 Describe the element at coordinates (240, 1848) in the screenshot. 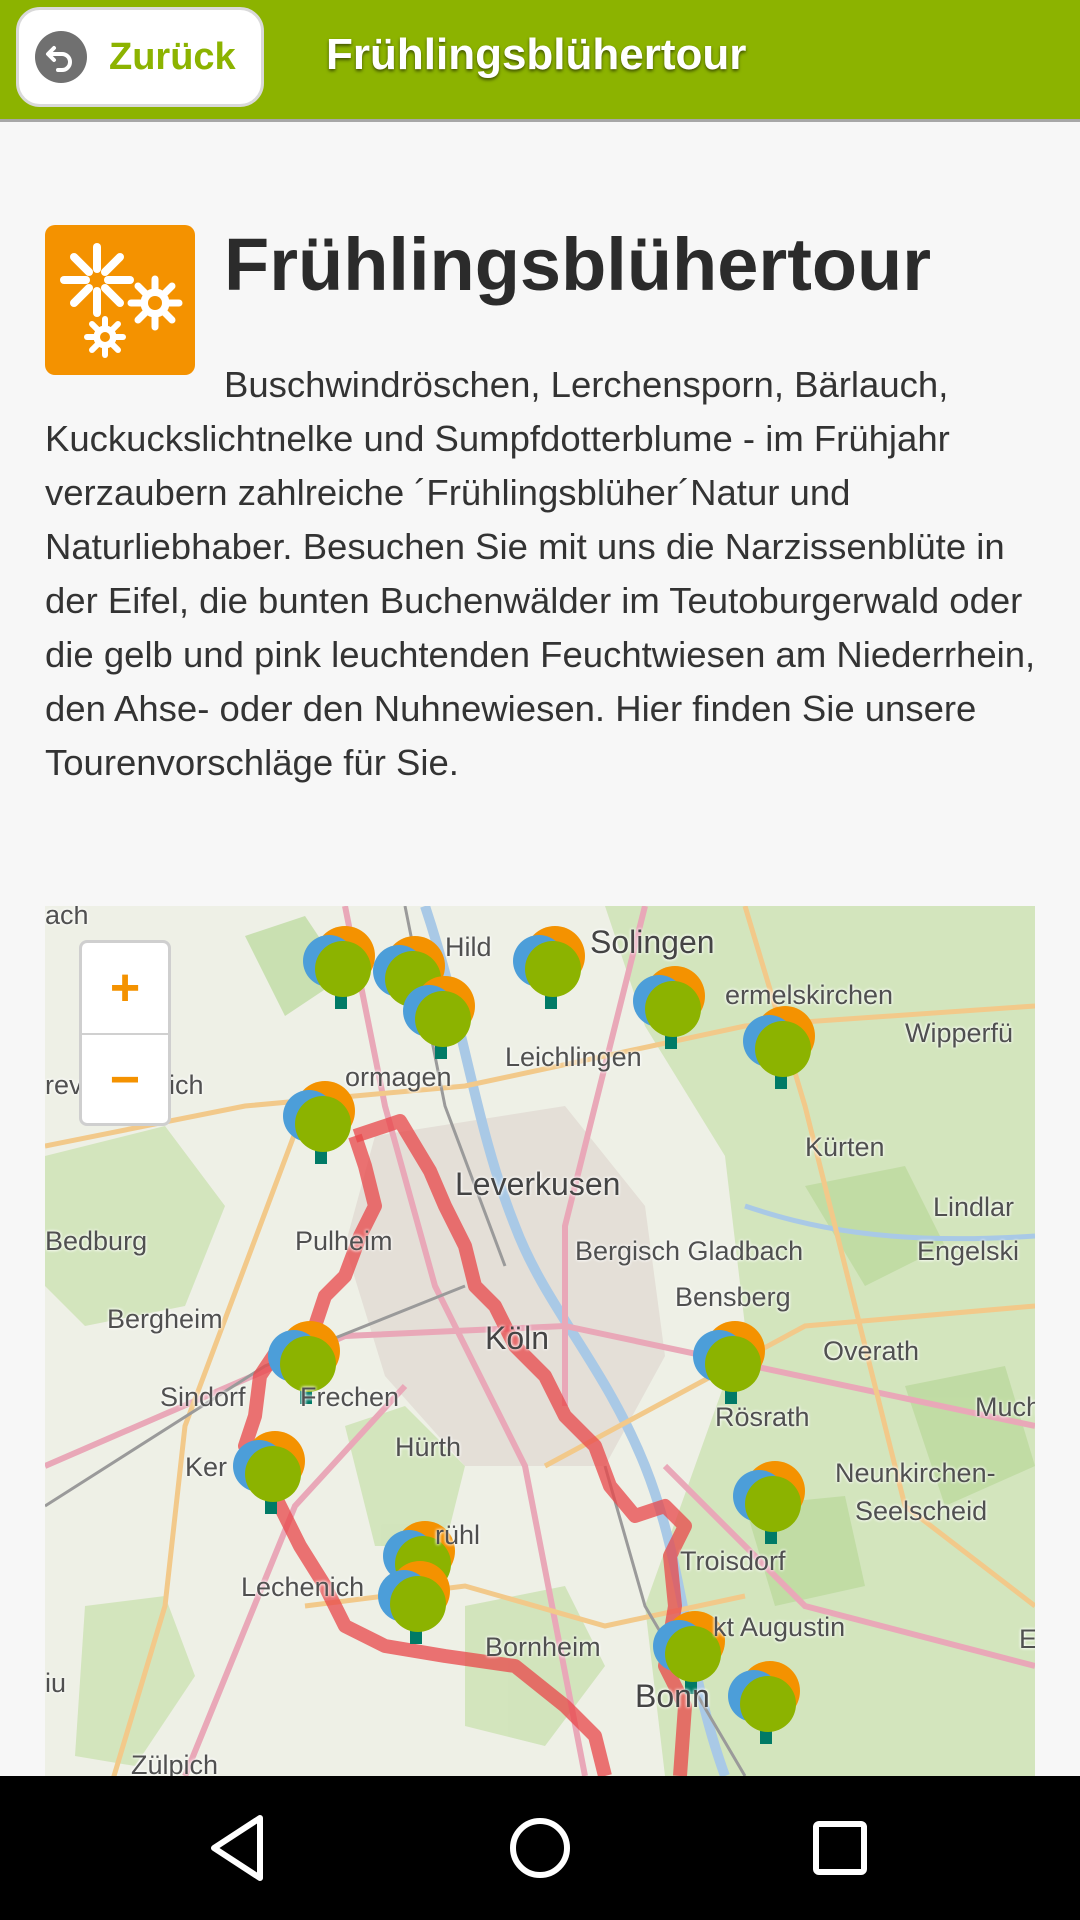

I see `back-triangle-icon` at that location.